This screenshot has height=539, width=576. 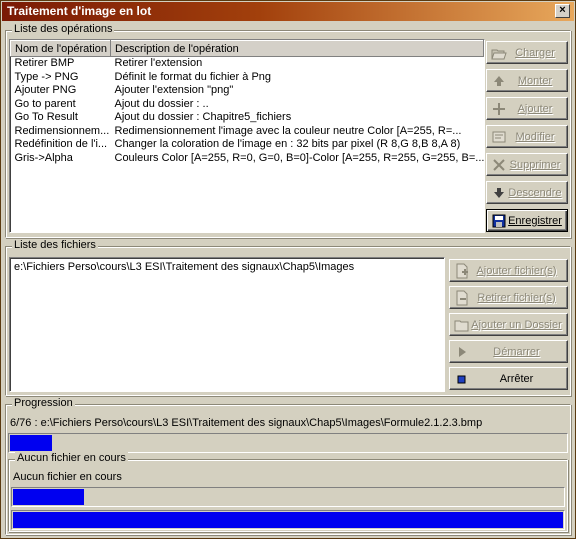 What do you see at coordinates (247, 105) in the screenshot?
I see `operation-row: Go to parent Ajout du dossier : ..` at bounding box center [247, 105].